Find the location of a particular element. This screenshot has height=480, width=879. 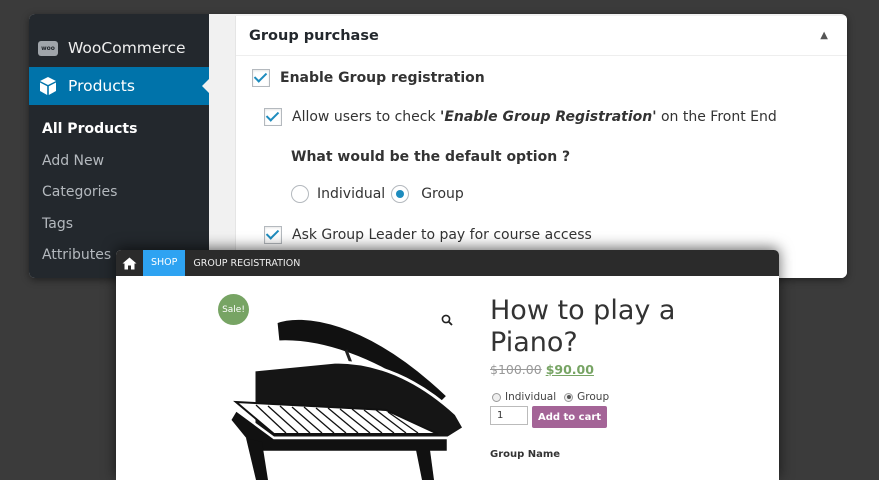

piano-product-image is located at coordinates (348, 395).